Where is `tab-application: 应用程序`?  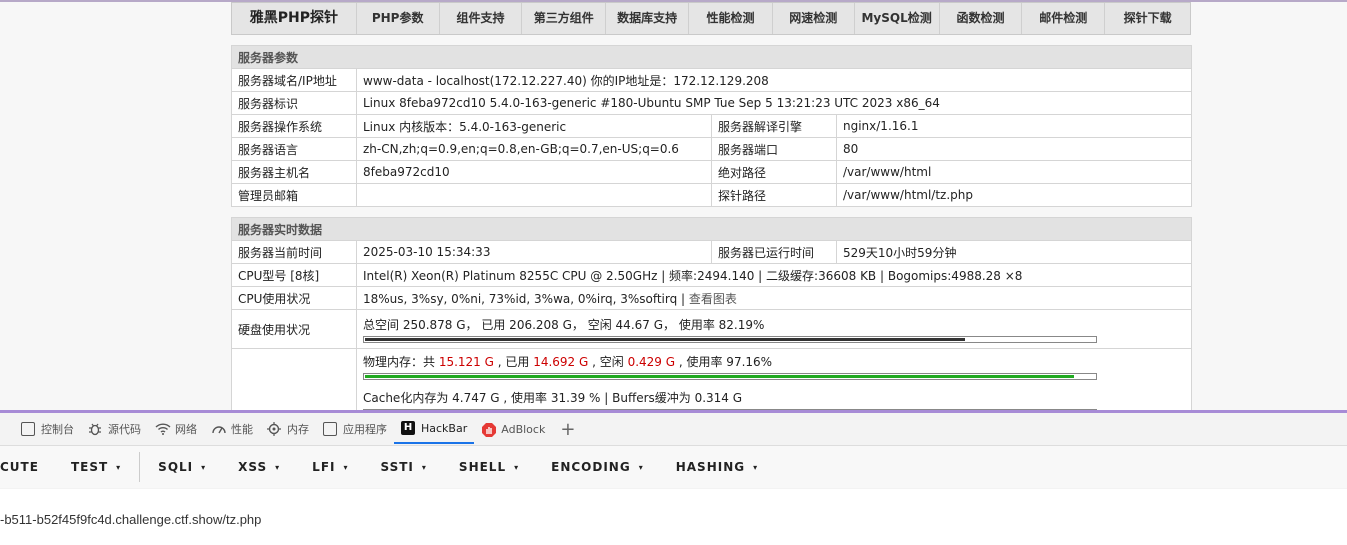
tab-application: 应用程序 is located at coordinates (355, 429).